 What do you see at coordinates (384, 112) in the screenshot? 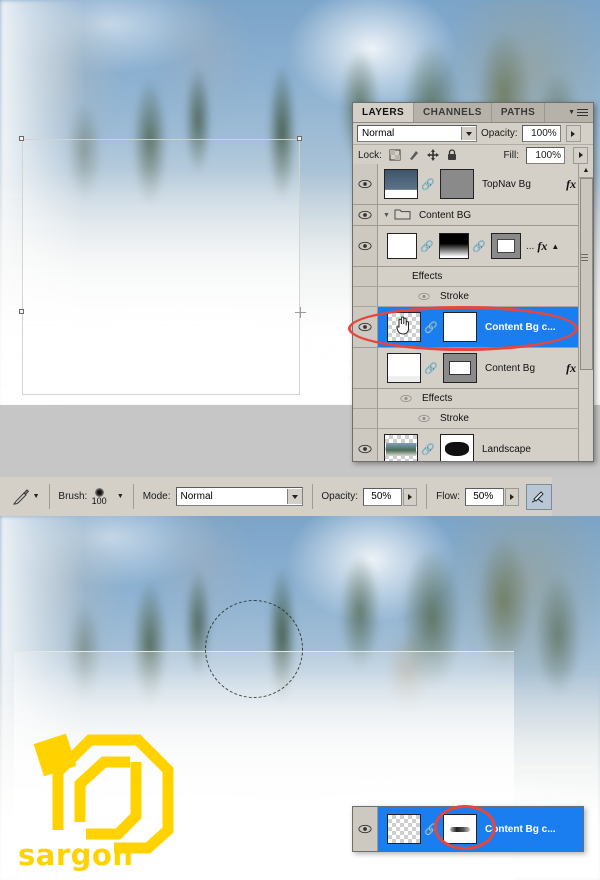
I see `tab-layers: LAYERS` at bounding box center [384, 112].